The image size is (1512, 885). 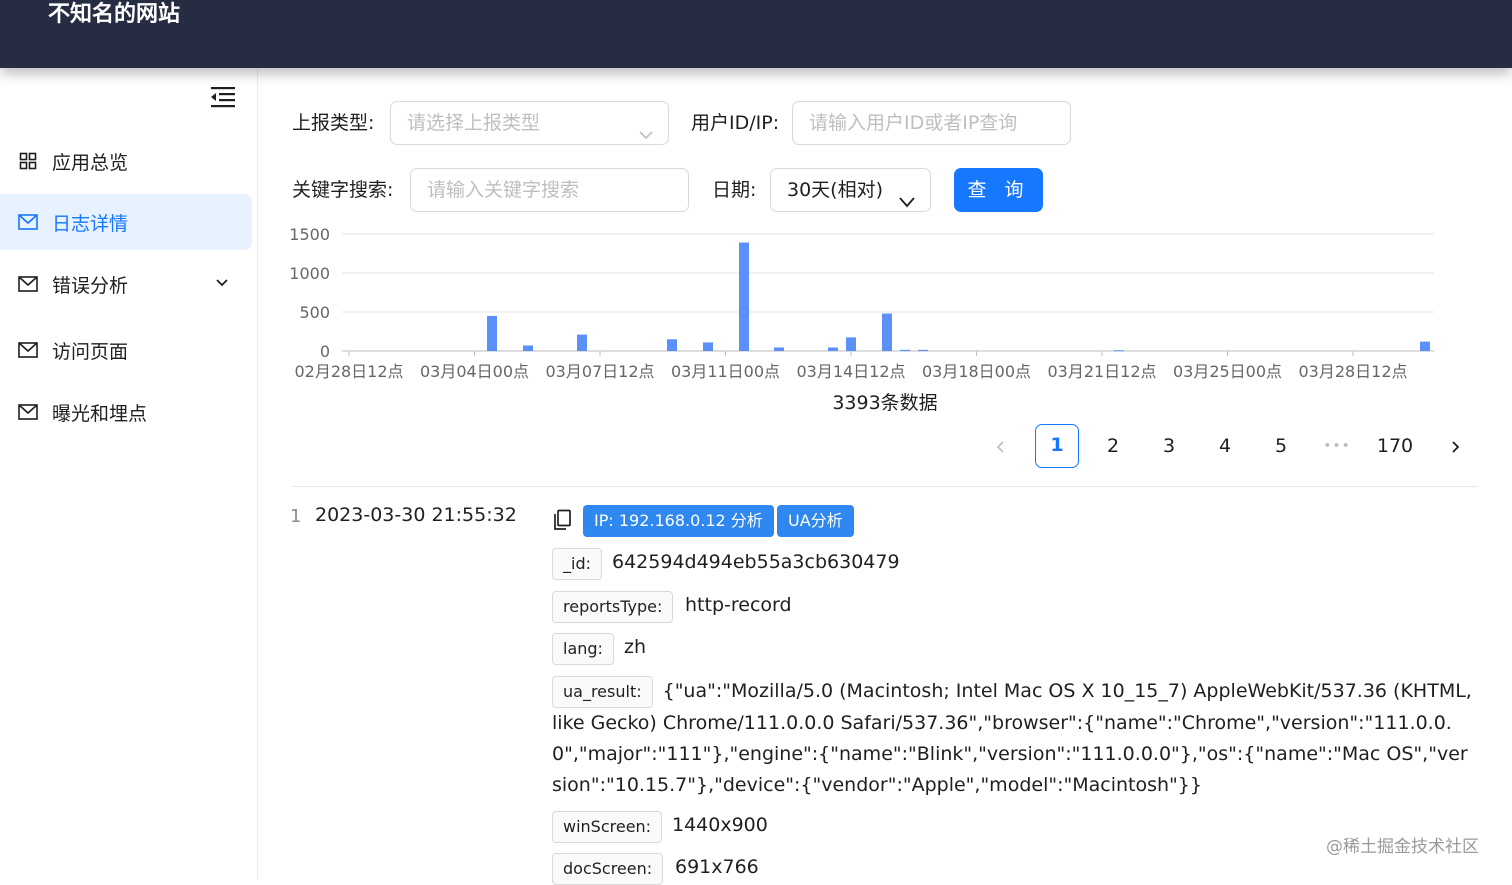 What do you see at coordinates (884, 403) in the screenshot?
I see `chart-caption: 3393条数据` at bounding box center [884, 403].